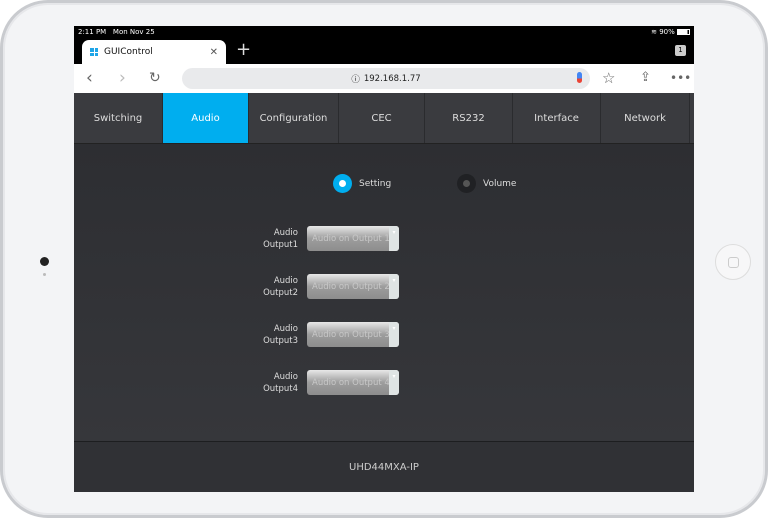 Image resolution: width=768 pixels, height=518 pixels. What do you see at coordinates (733, 262) in the screenshot?
I see `home-button` at bounding box center [733, 262].